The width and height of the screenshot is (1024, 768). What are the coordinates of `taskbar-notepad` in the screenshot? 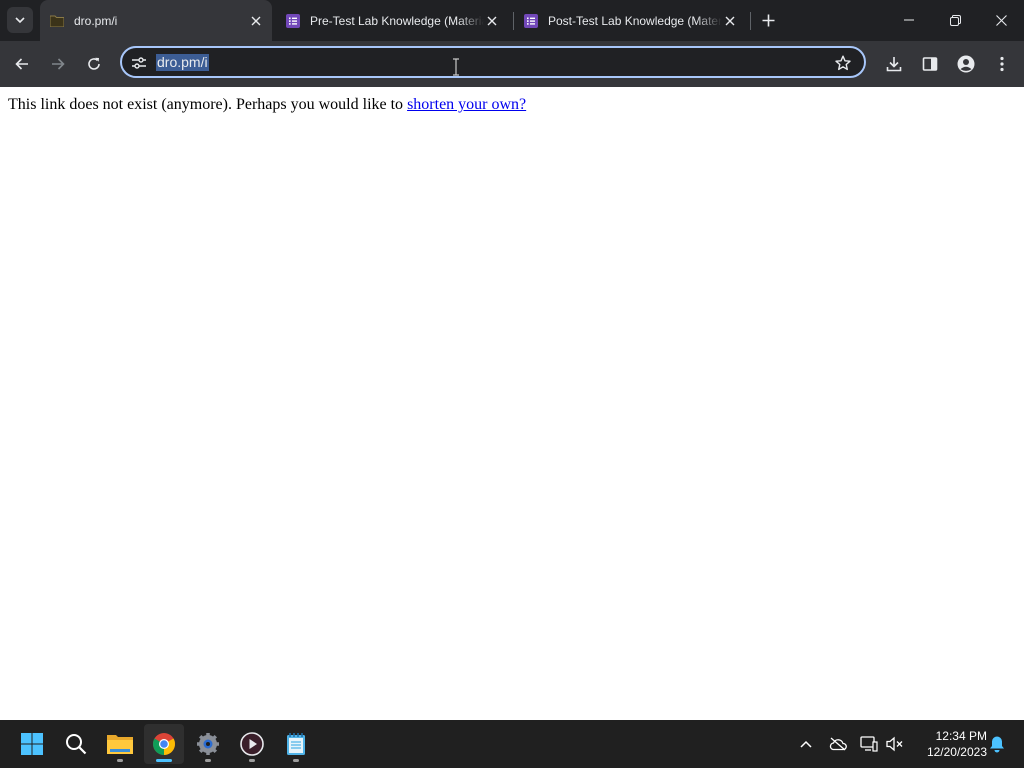 It's located at (296, 744).